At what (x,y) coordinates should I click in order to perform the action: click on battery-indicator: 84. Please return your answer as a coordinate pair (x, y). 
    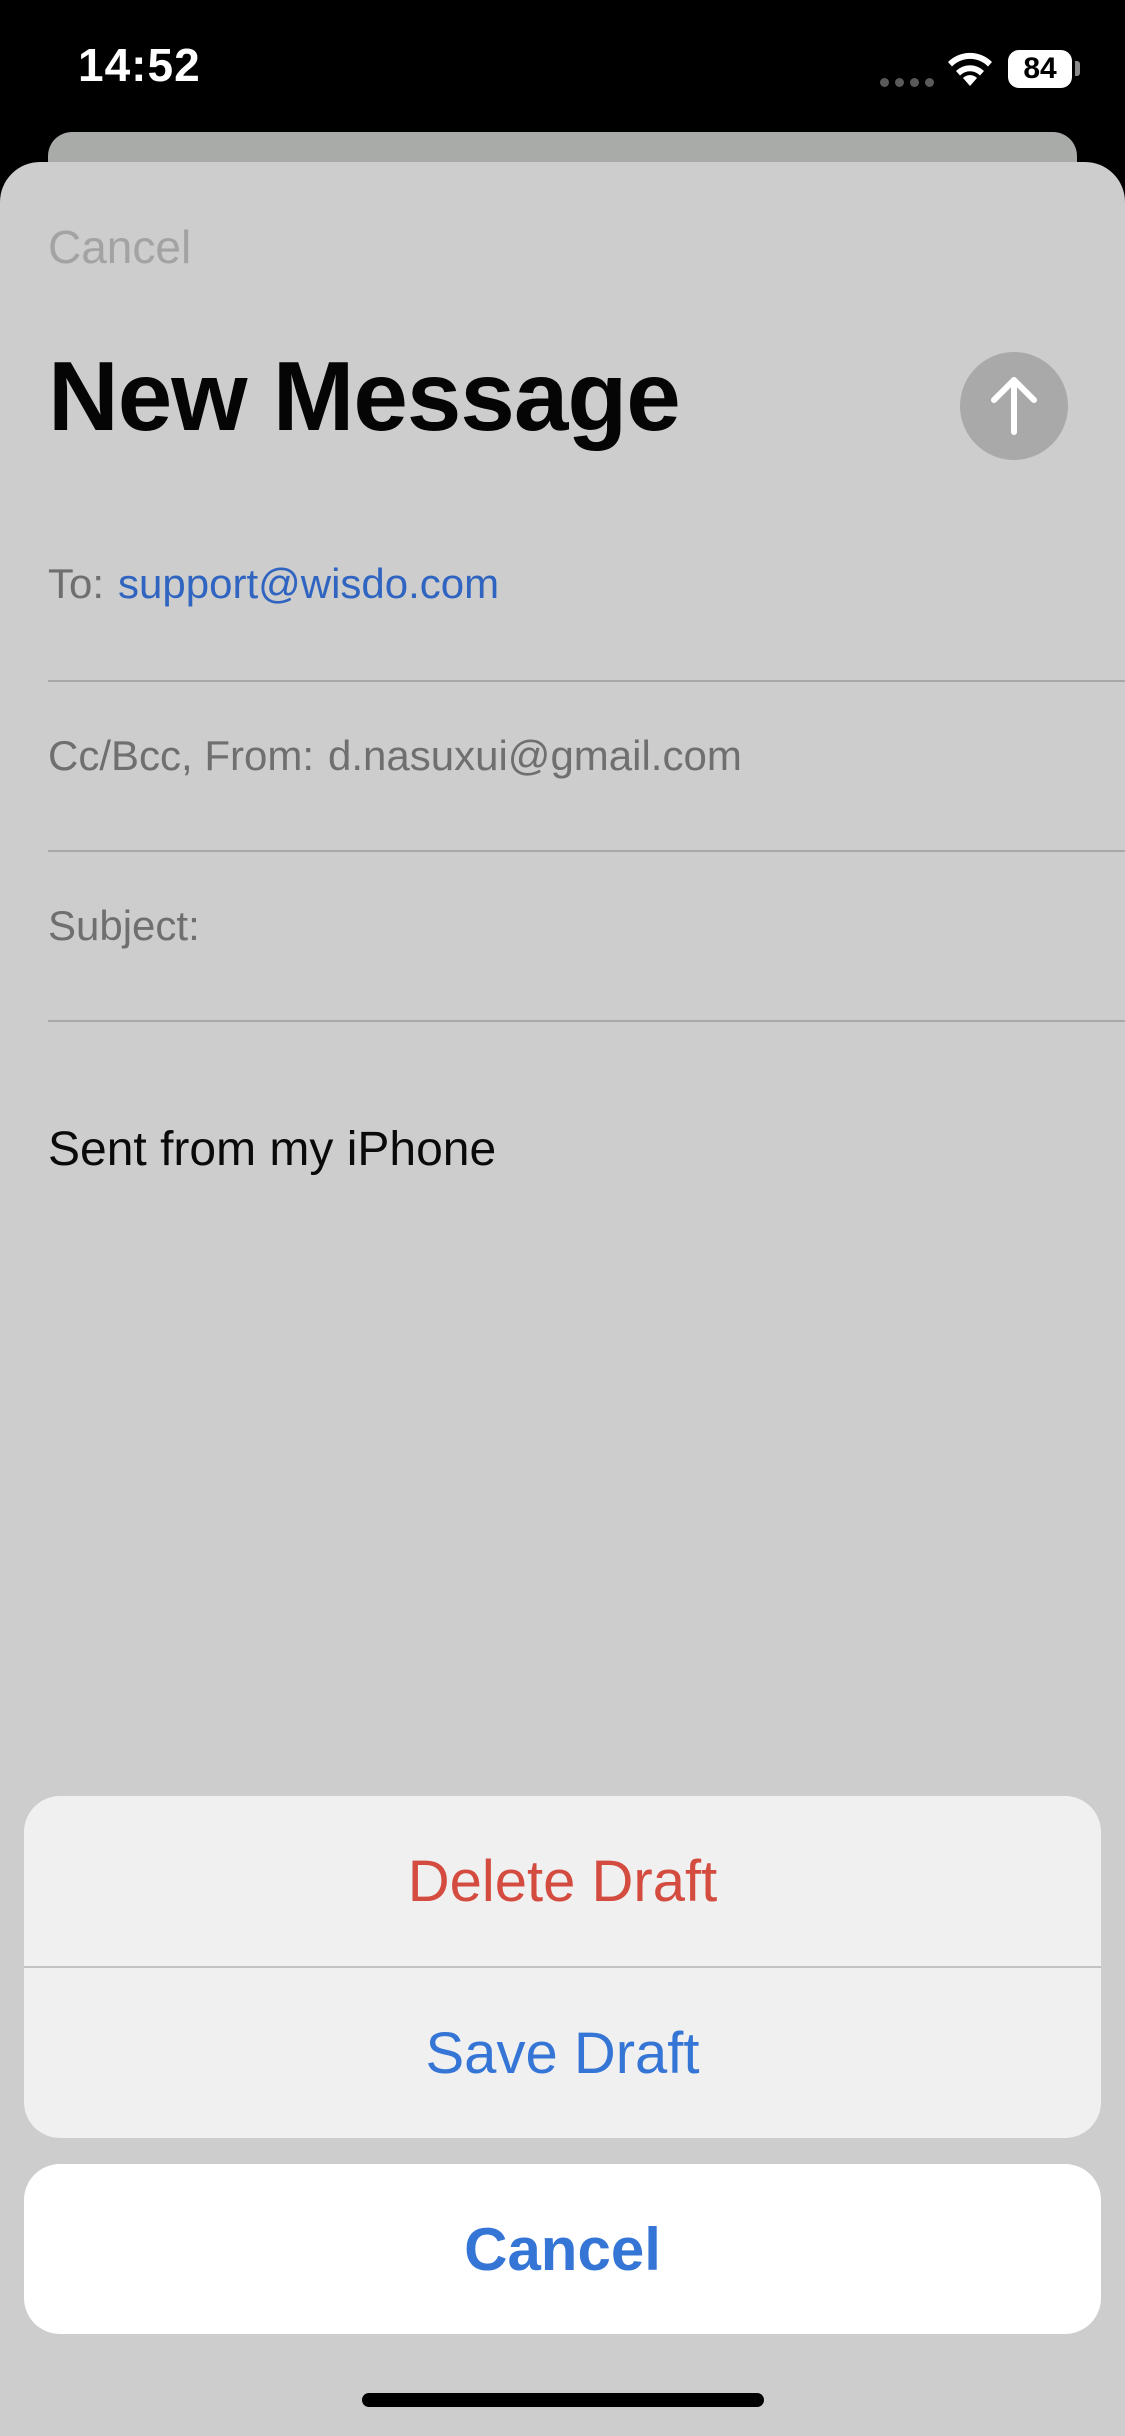
    Looking at the image, I should click on (1040, 69).